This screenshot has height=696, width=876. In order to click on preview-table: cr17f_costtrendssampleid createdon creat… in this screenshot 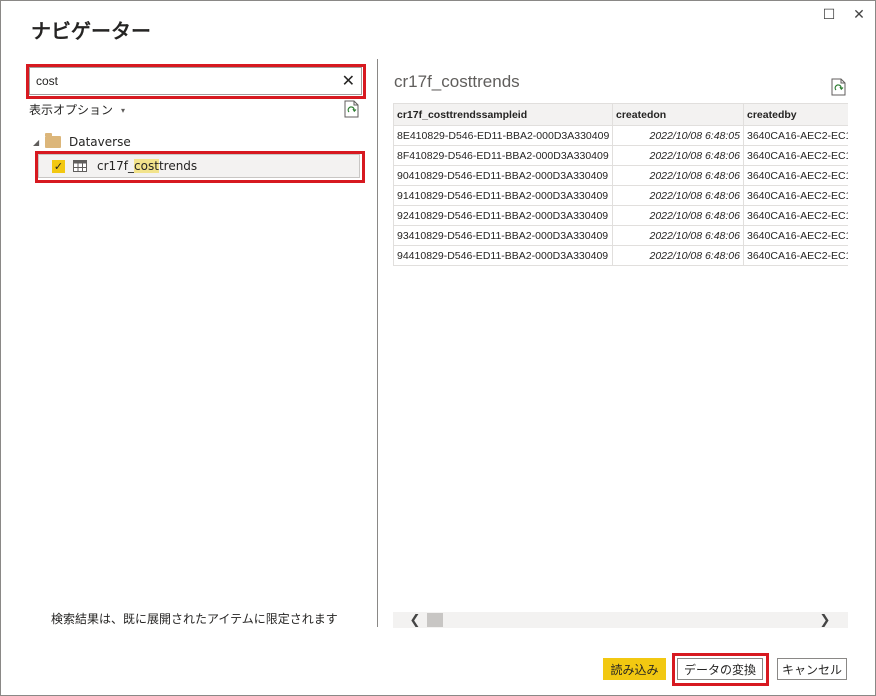, I will do `click(620, 184)`.